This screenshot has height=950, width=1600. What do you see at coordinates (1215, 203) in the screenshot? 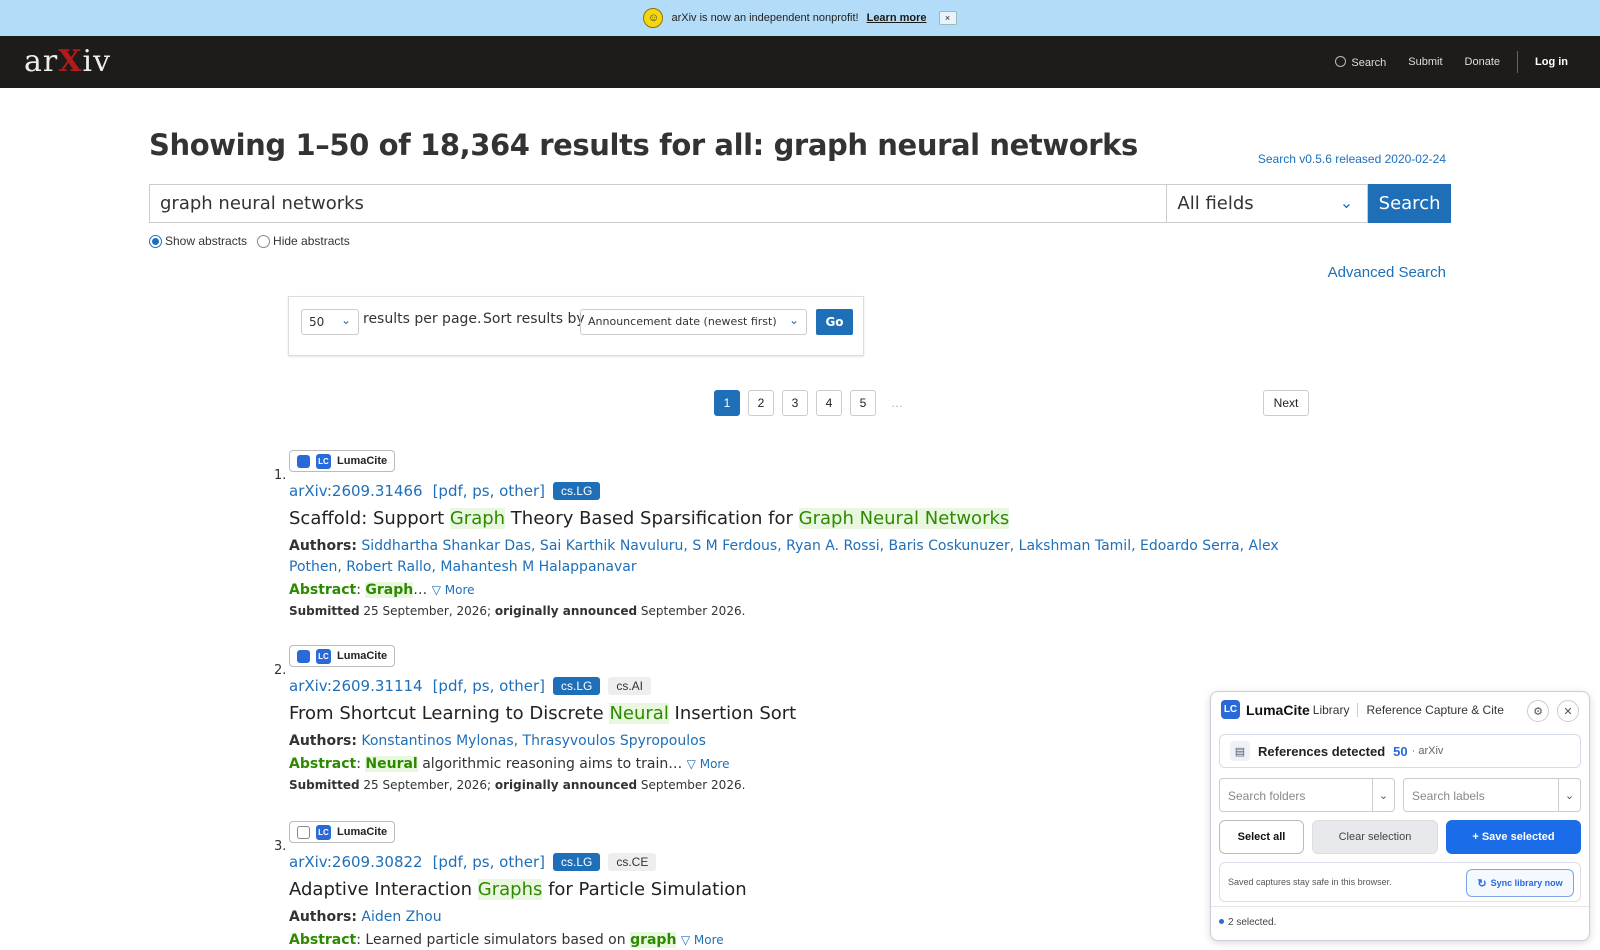
I see `field-select-value: All fields` at bounding box center [1215, 203].